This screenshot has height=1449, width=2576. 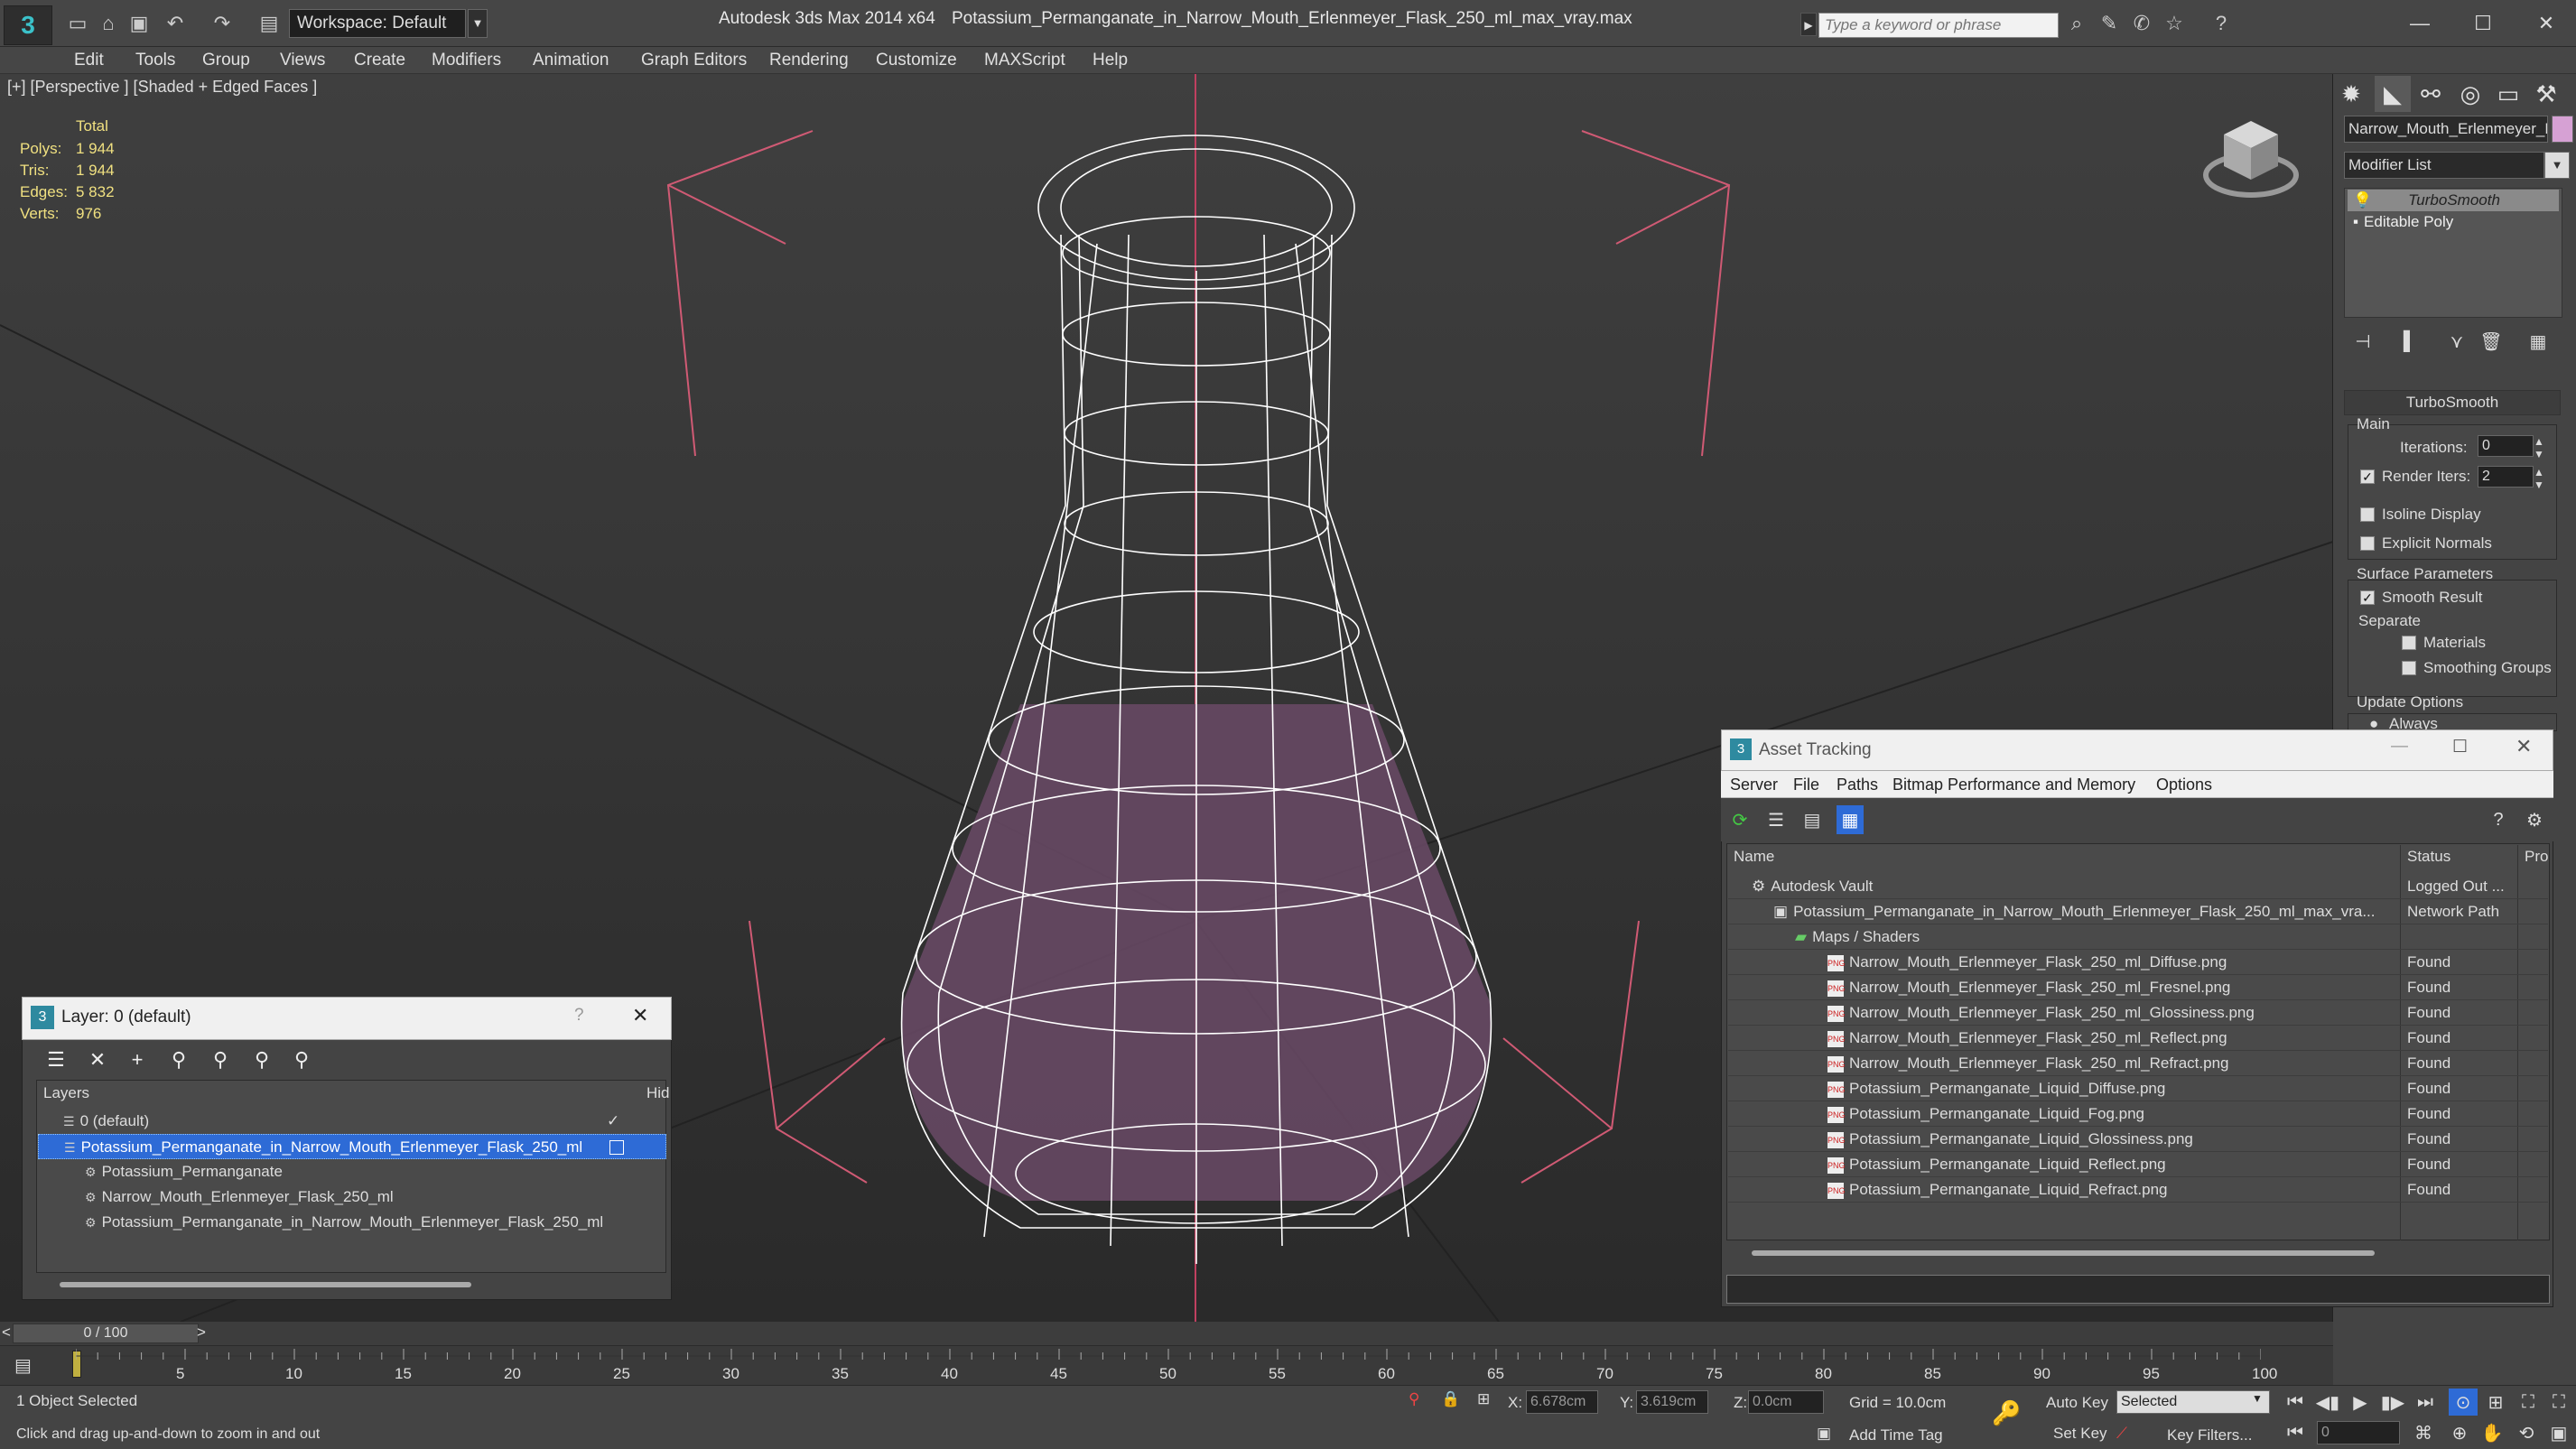 I want to click on object-name-field: Narrow_Mouth_Erlenmeyer_F, so click(x=2446, y=129).